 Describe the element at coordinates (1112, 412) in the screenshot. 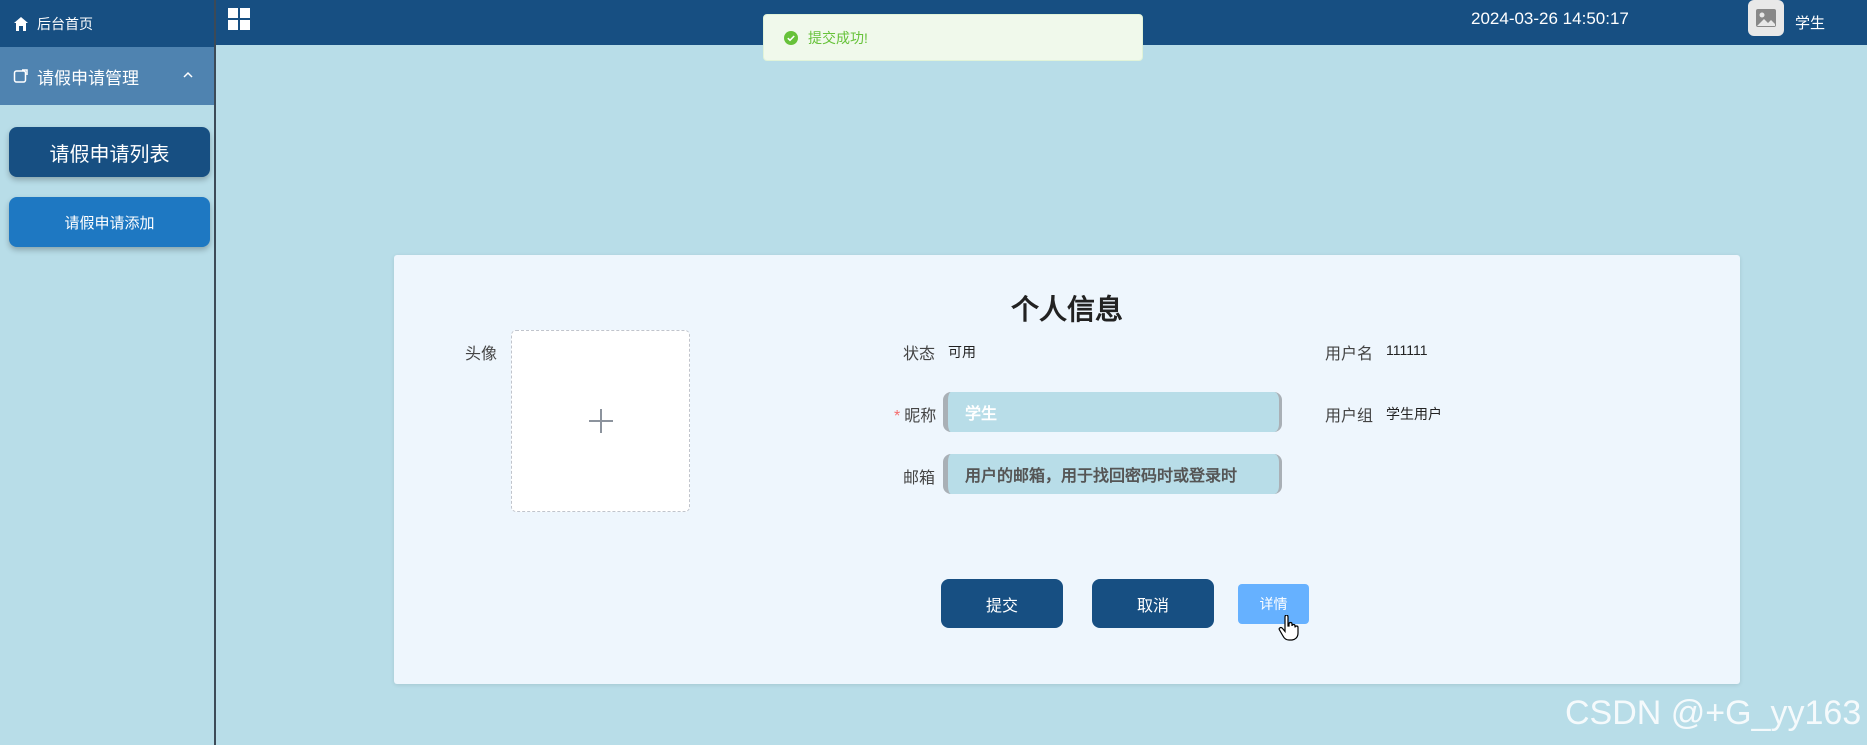

I see `nickname-input: 学生` at that location.